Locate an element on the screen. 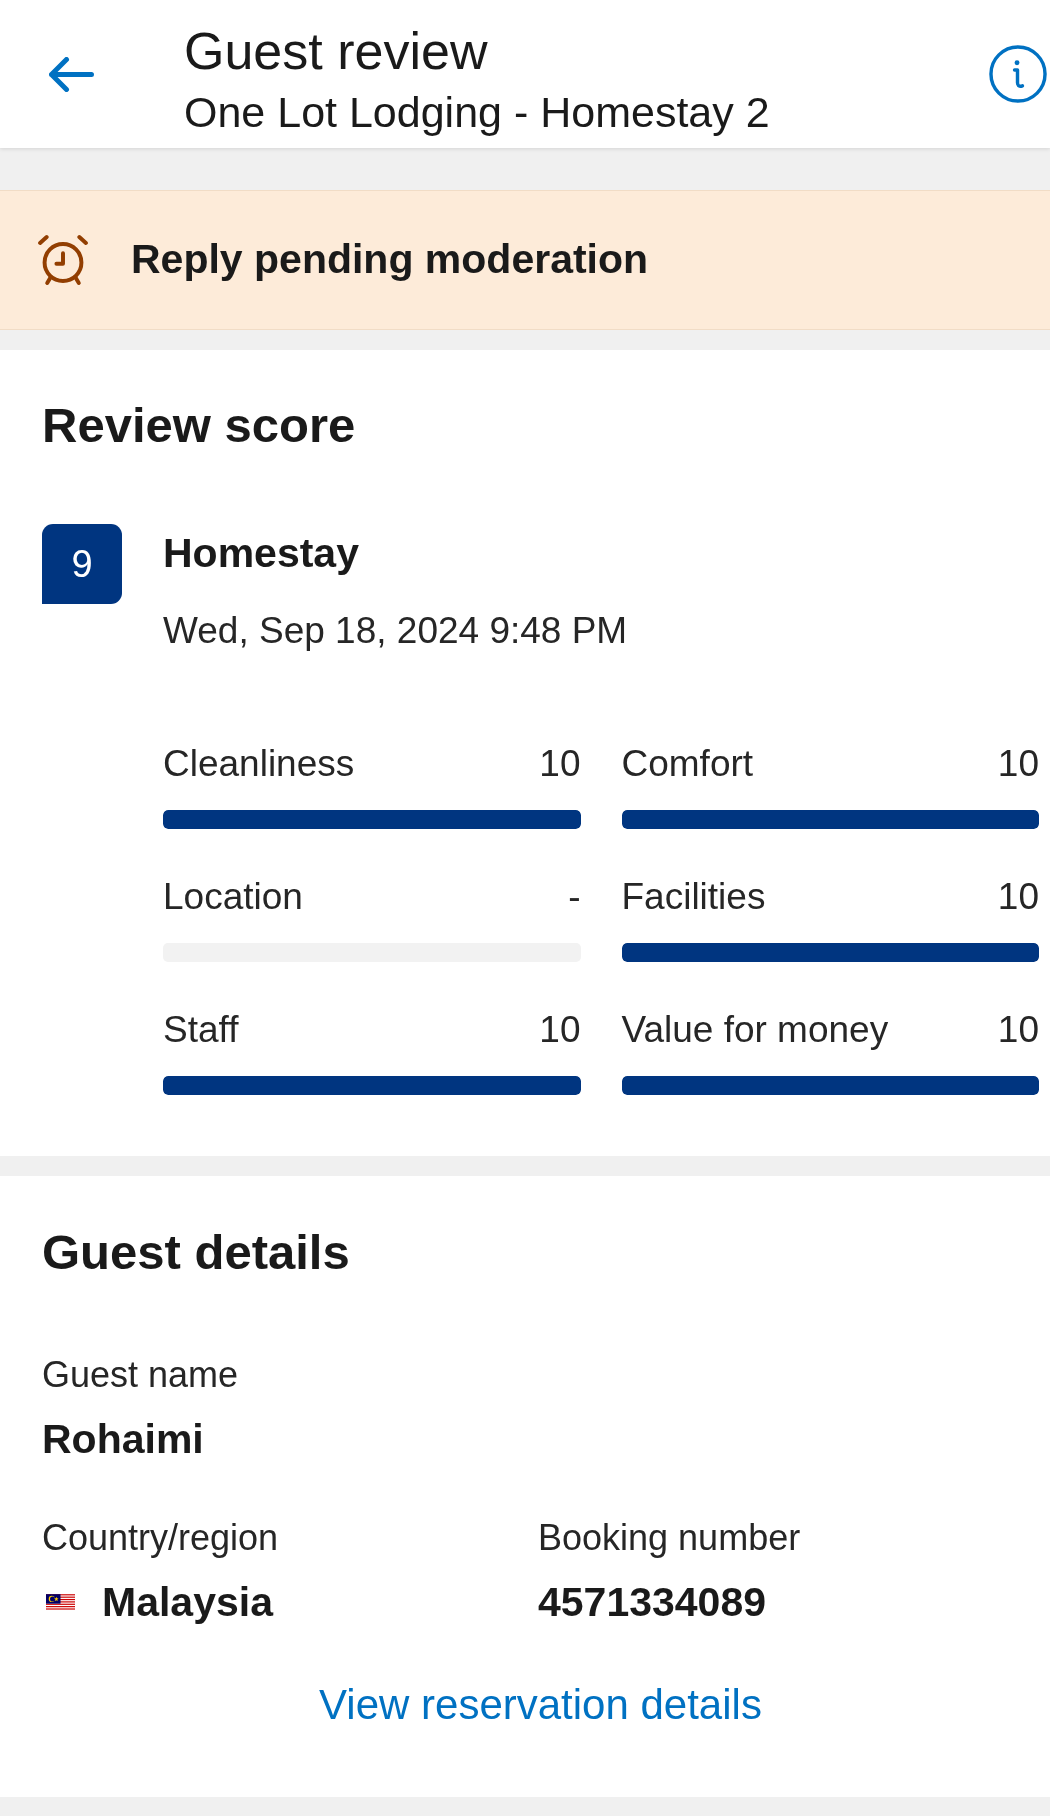 The width and height of the screenshot is (1050, 1816). field-value: Rohaimi is located at coordinates (123, 1439).